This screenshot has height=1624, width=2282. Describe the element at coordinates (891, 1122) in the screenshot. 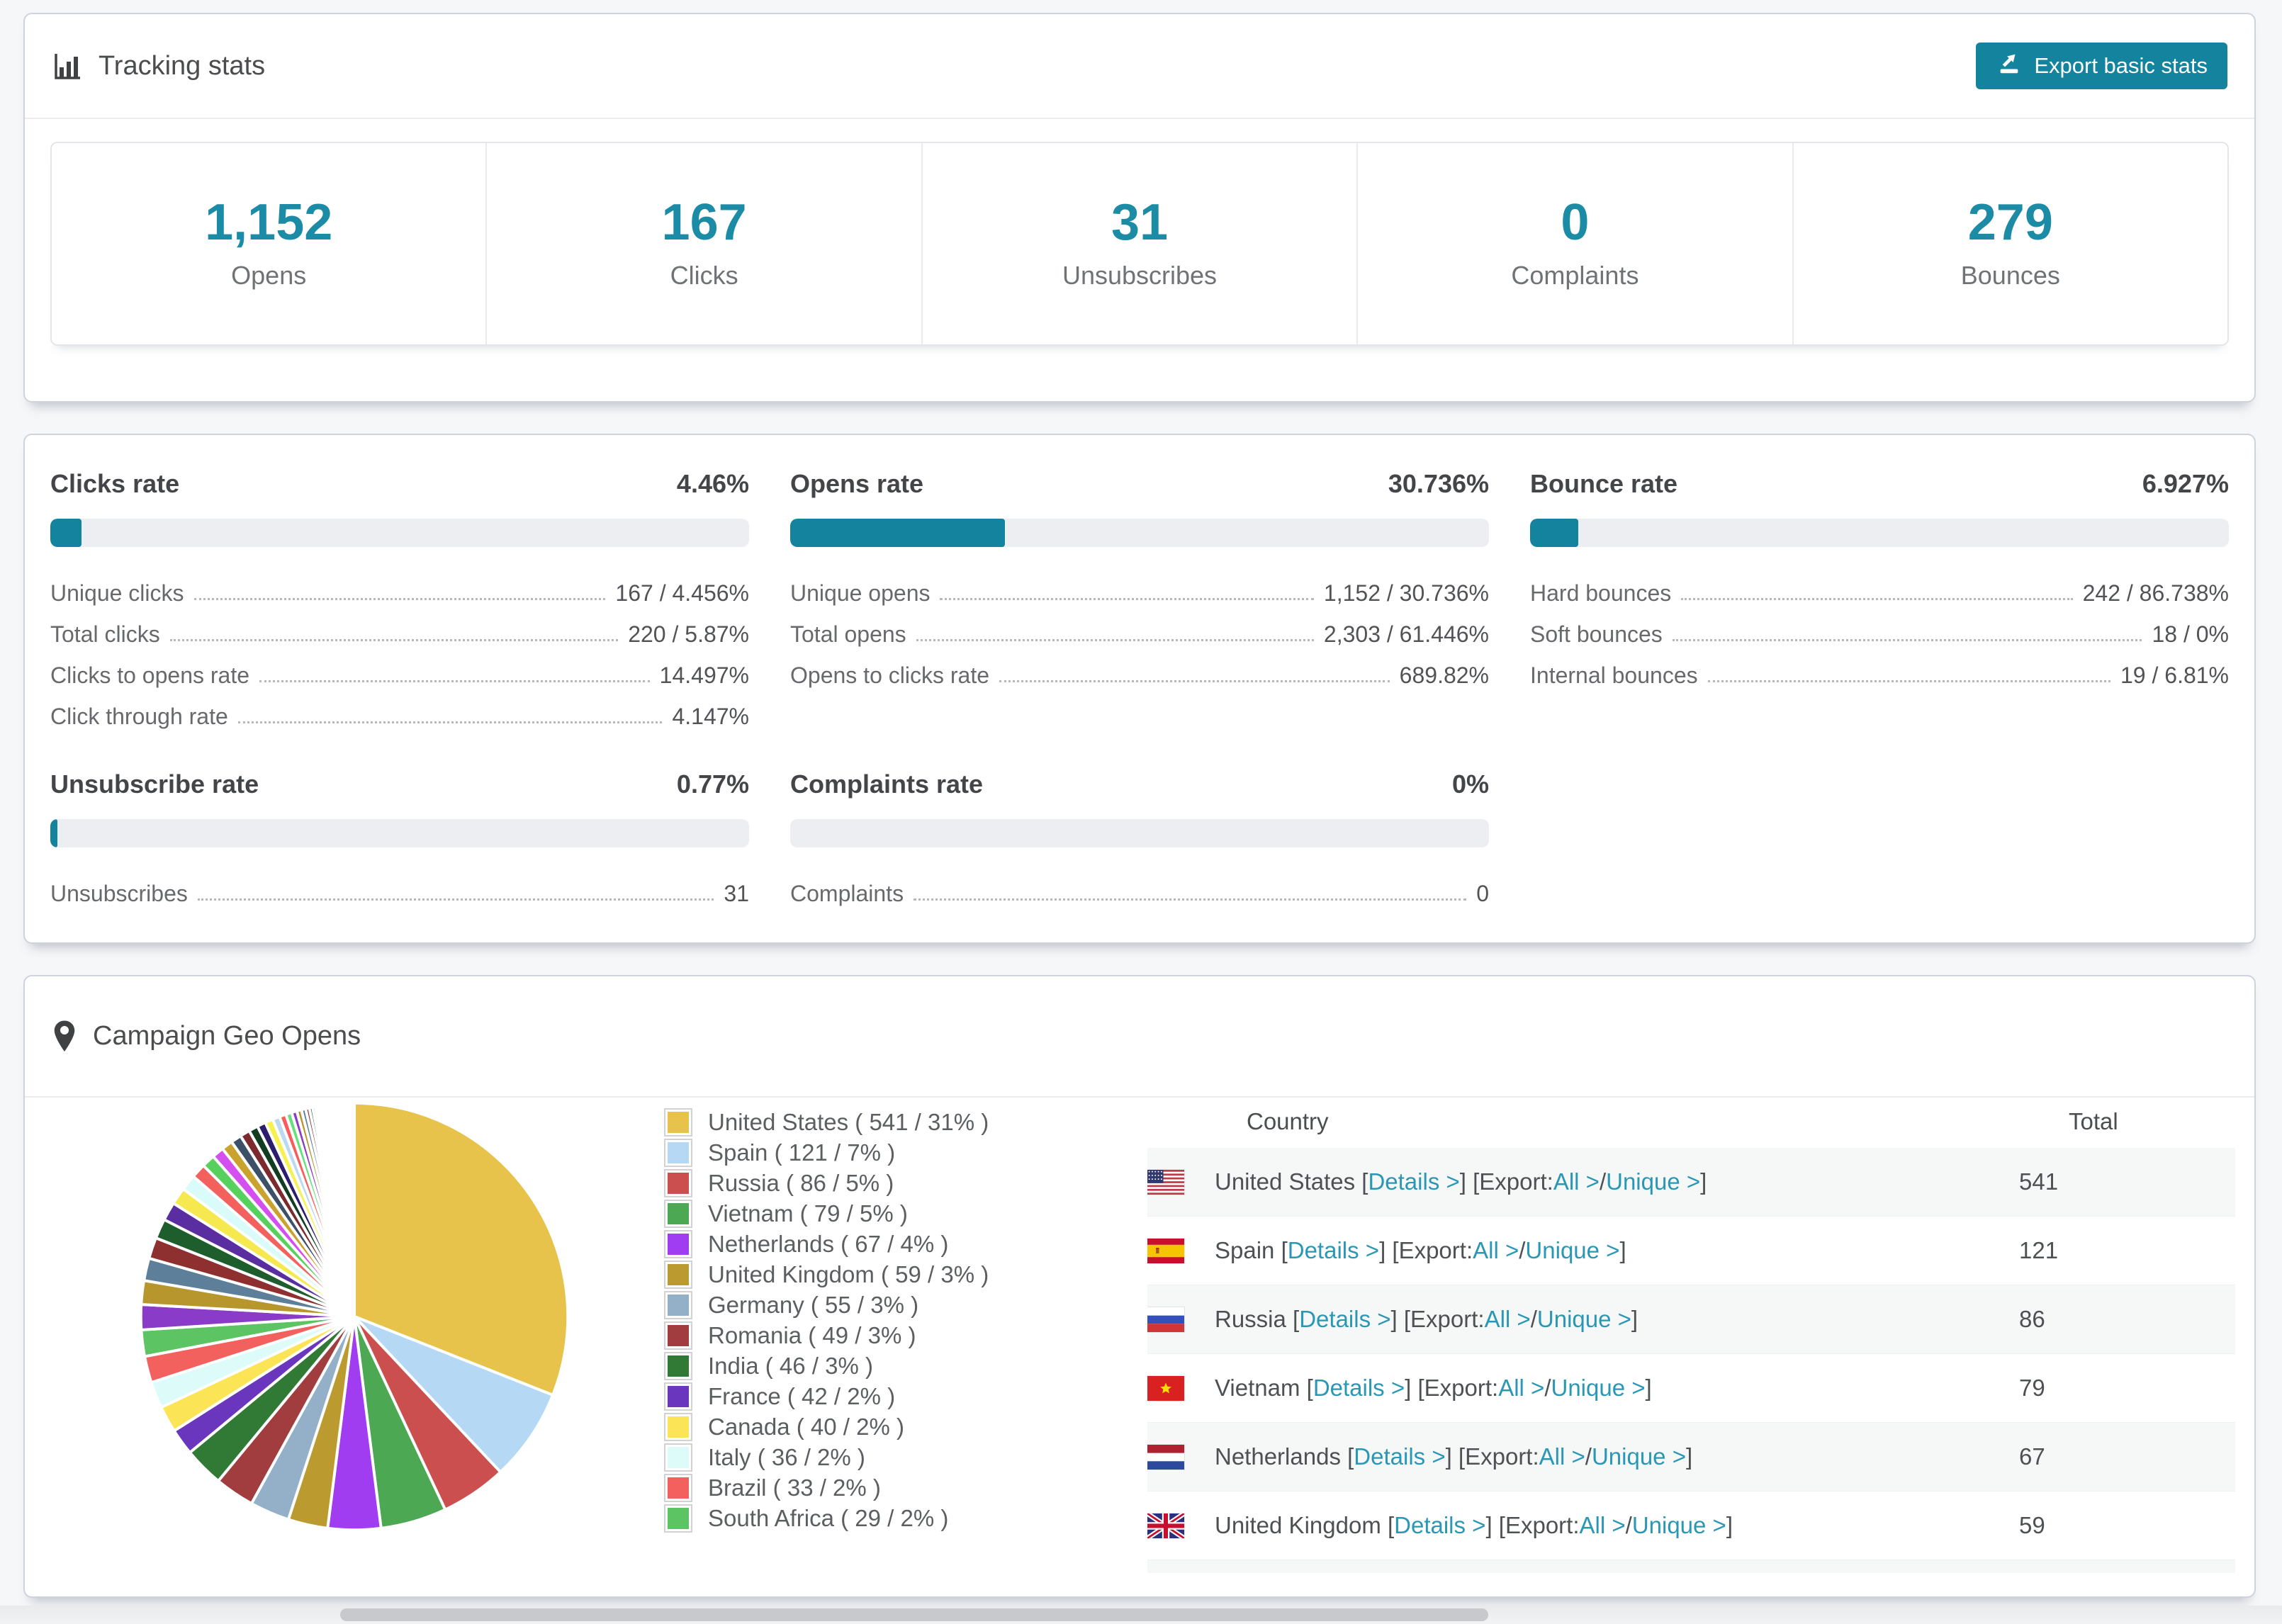

I see `legend-item-united-states: United States ( 541 / 31% )` at that location.